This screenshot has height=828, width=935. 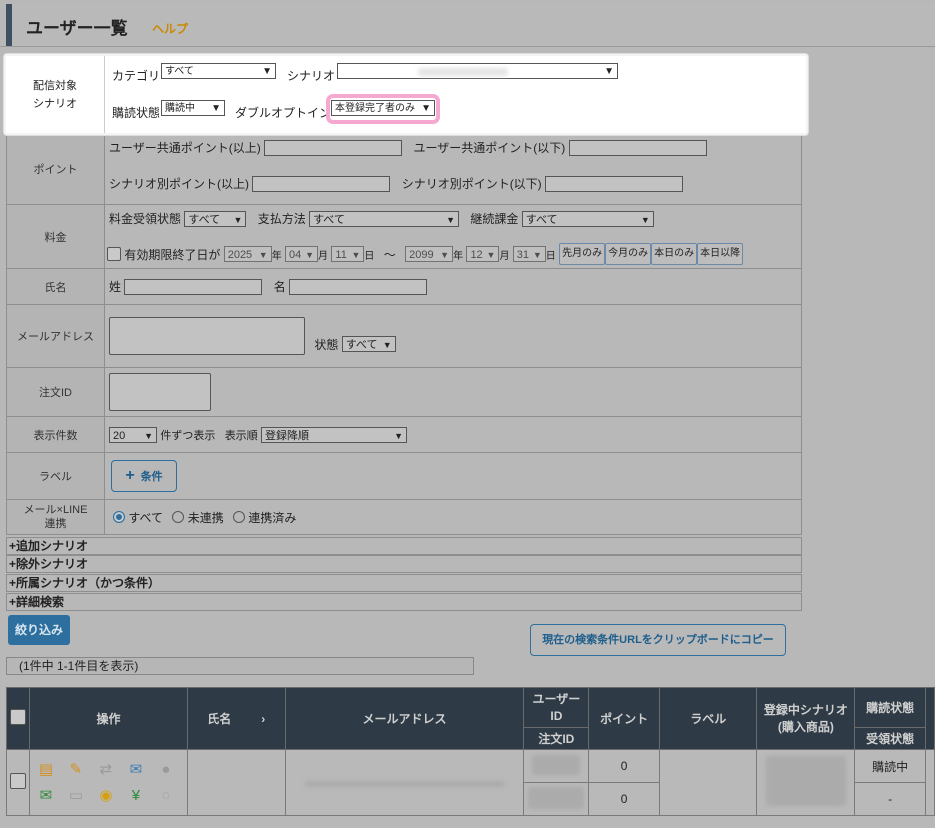 What do you see at coordinates (471, 184) in the screenshot?
I see `scenario-point-max-label: シナリオ別ポイント(以下)` at bounding box center [471, 184].